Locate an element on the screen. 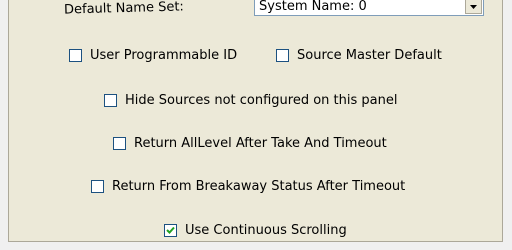 The width and height of the screenshot is (512, 250). continuous-scrolling-label: Use Continuous Scrolling is located at coordinates (266, 230).